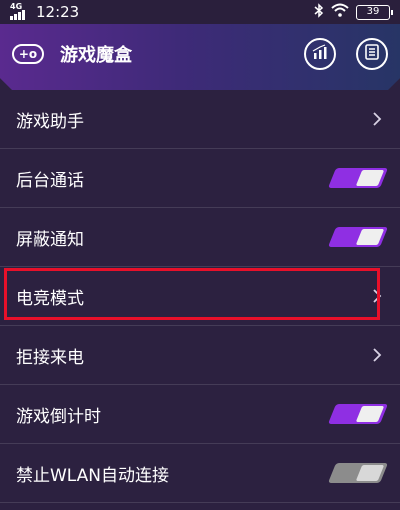 The width and height of the screenshot is (400, 510). What do you see at coordinates (50, 298) in the screenshot?
I see `setting-label: 电竞模式` at bounding box center [50, 298].